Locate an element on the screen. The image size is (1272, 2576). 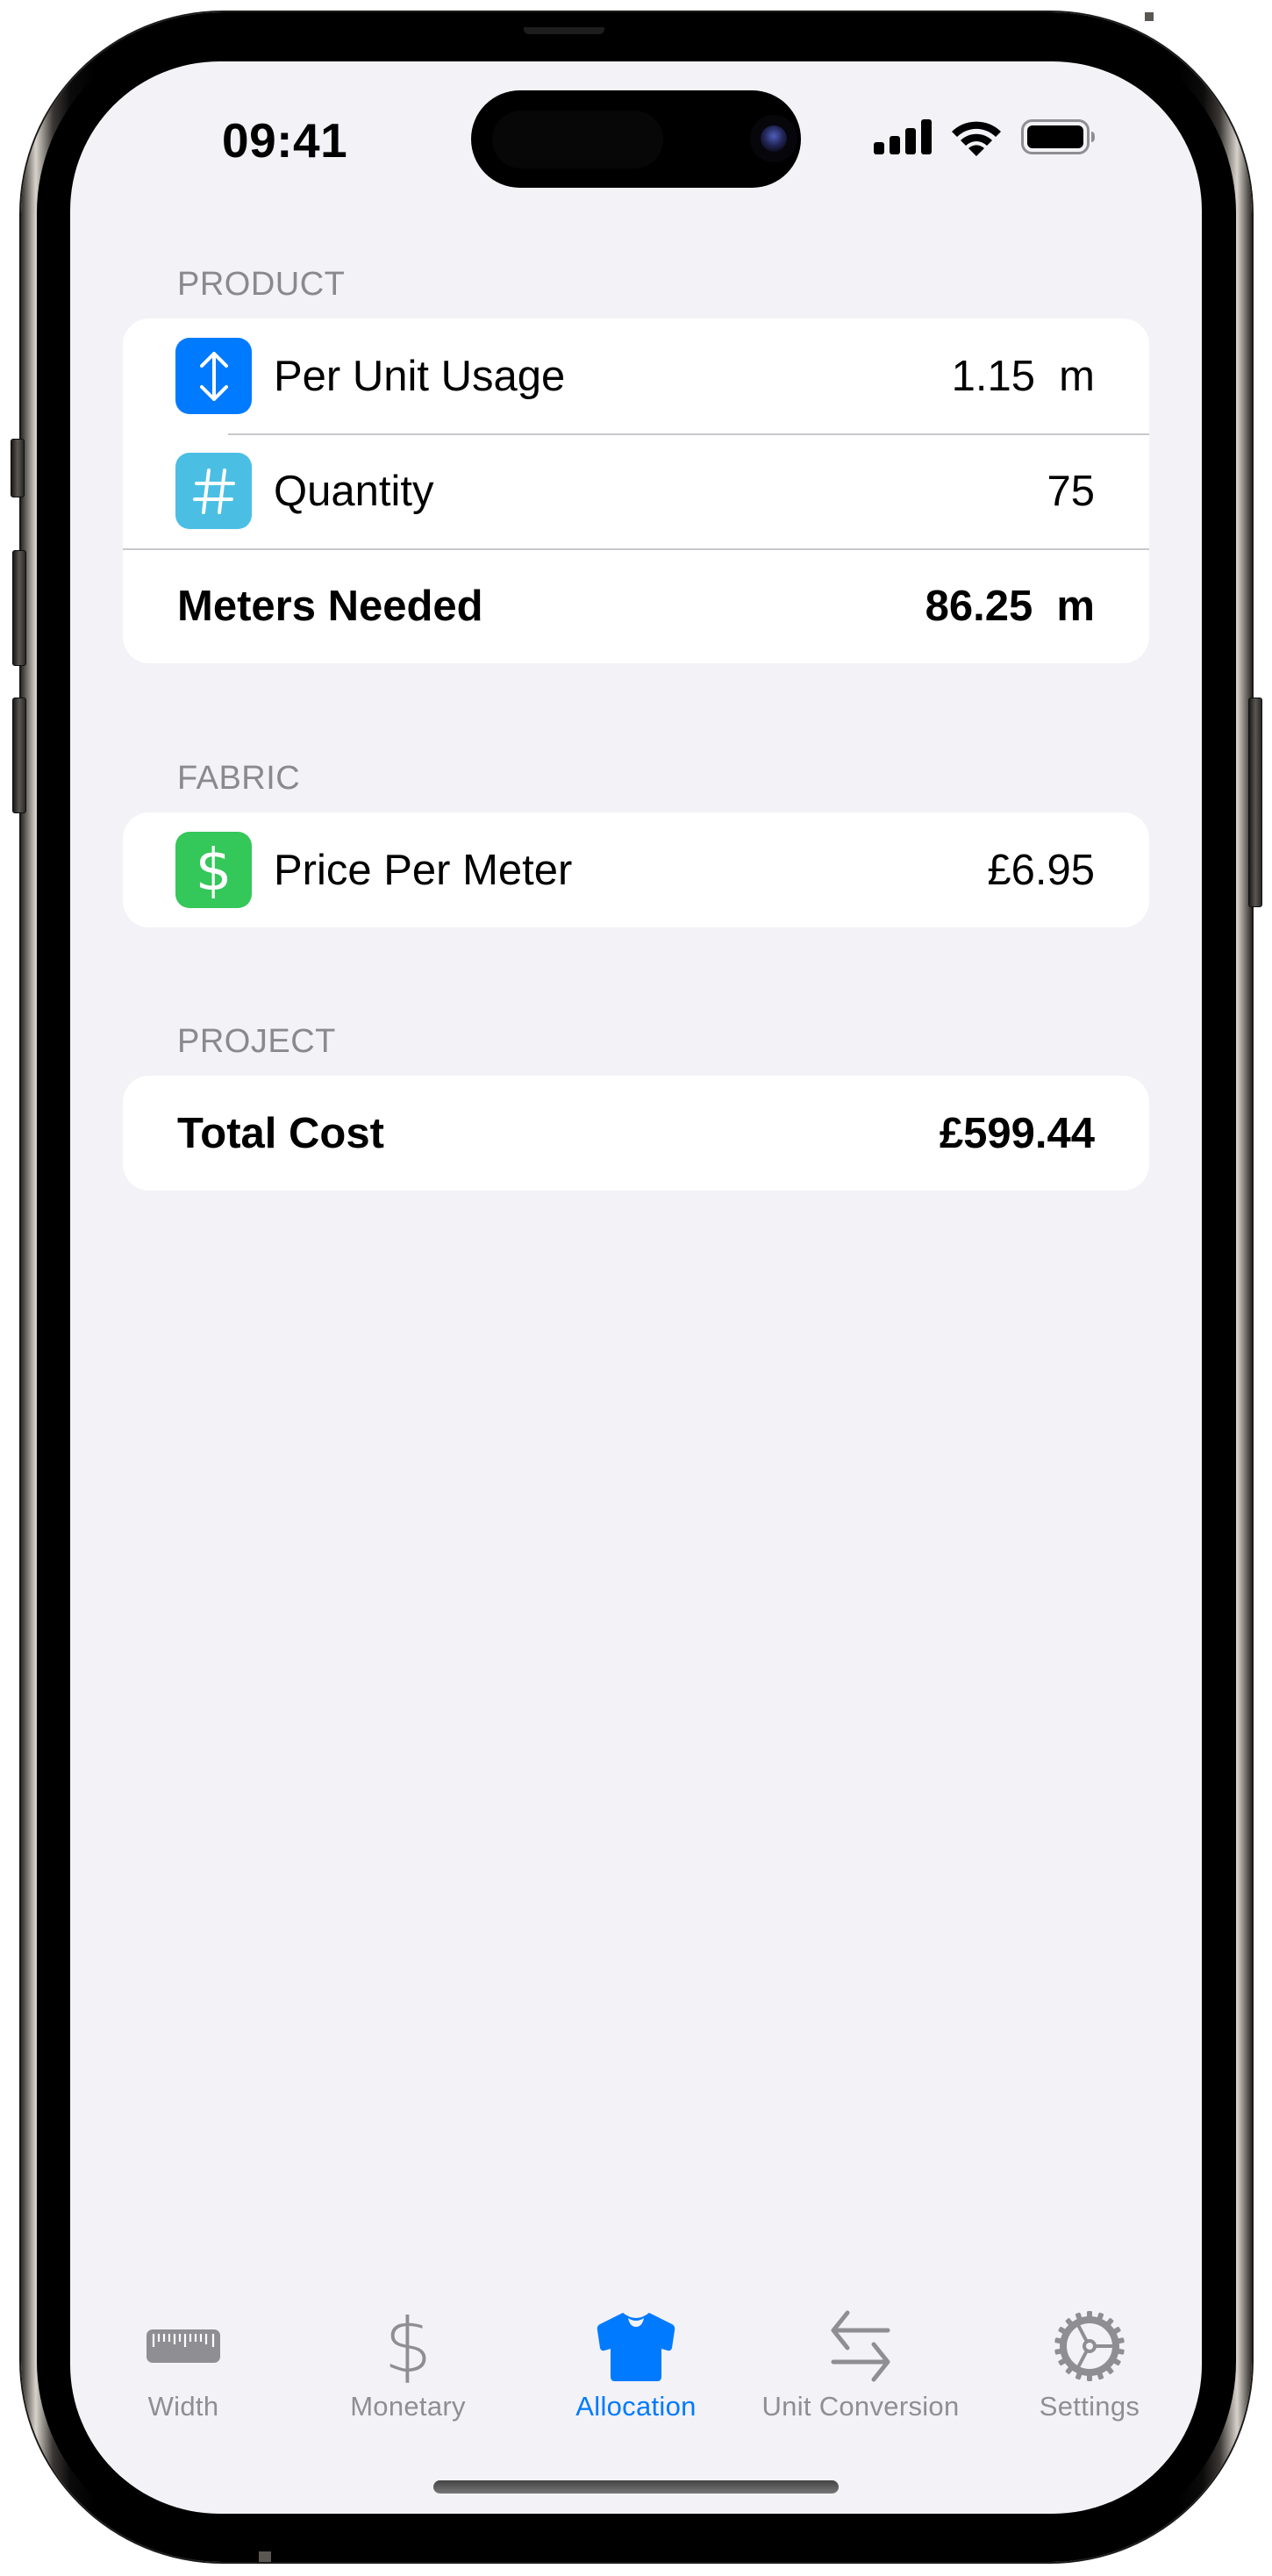
dynamic-island is located at coordinates (636, 139).